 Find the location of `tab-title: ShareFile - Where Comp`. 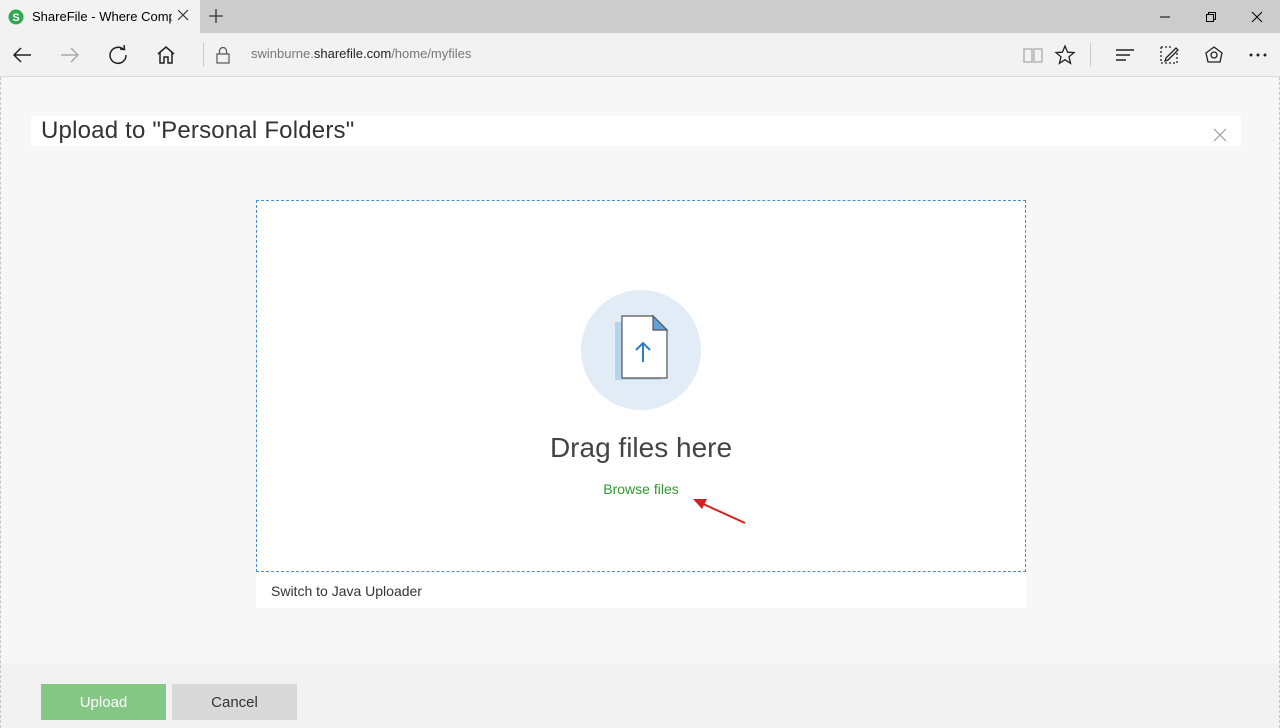

tab-title: ShareFile - Where Comp is located at coordinates (102, 16).